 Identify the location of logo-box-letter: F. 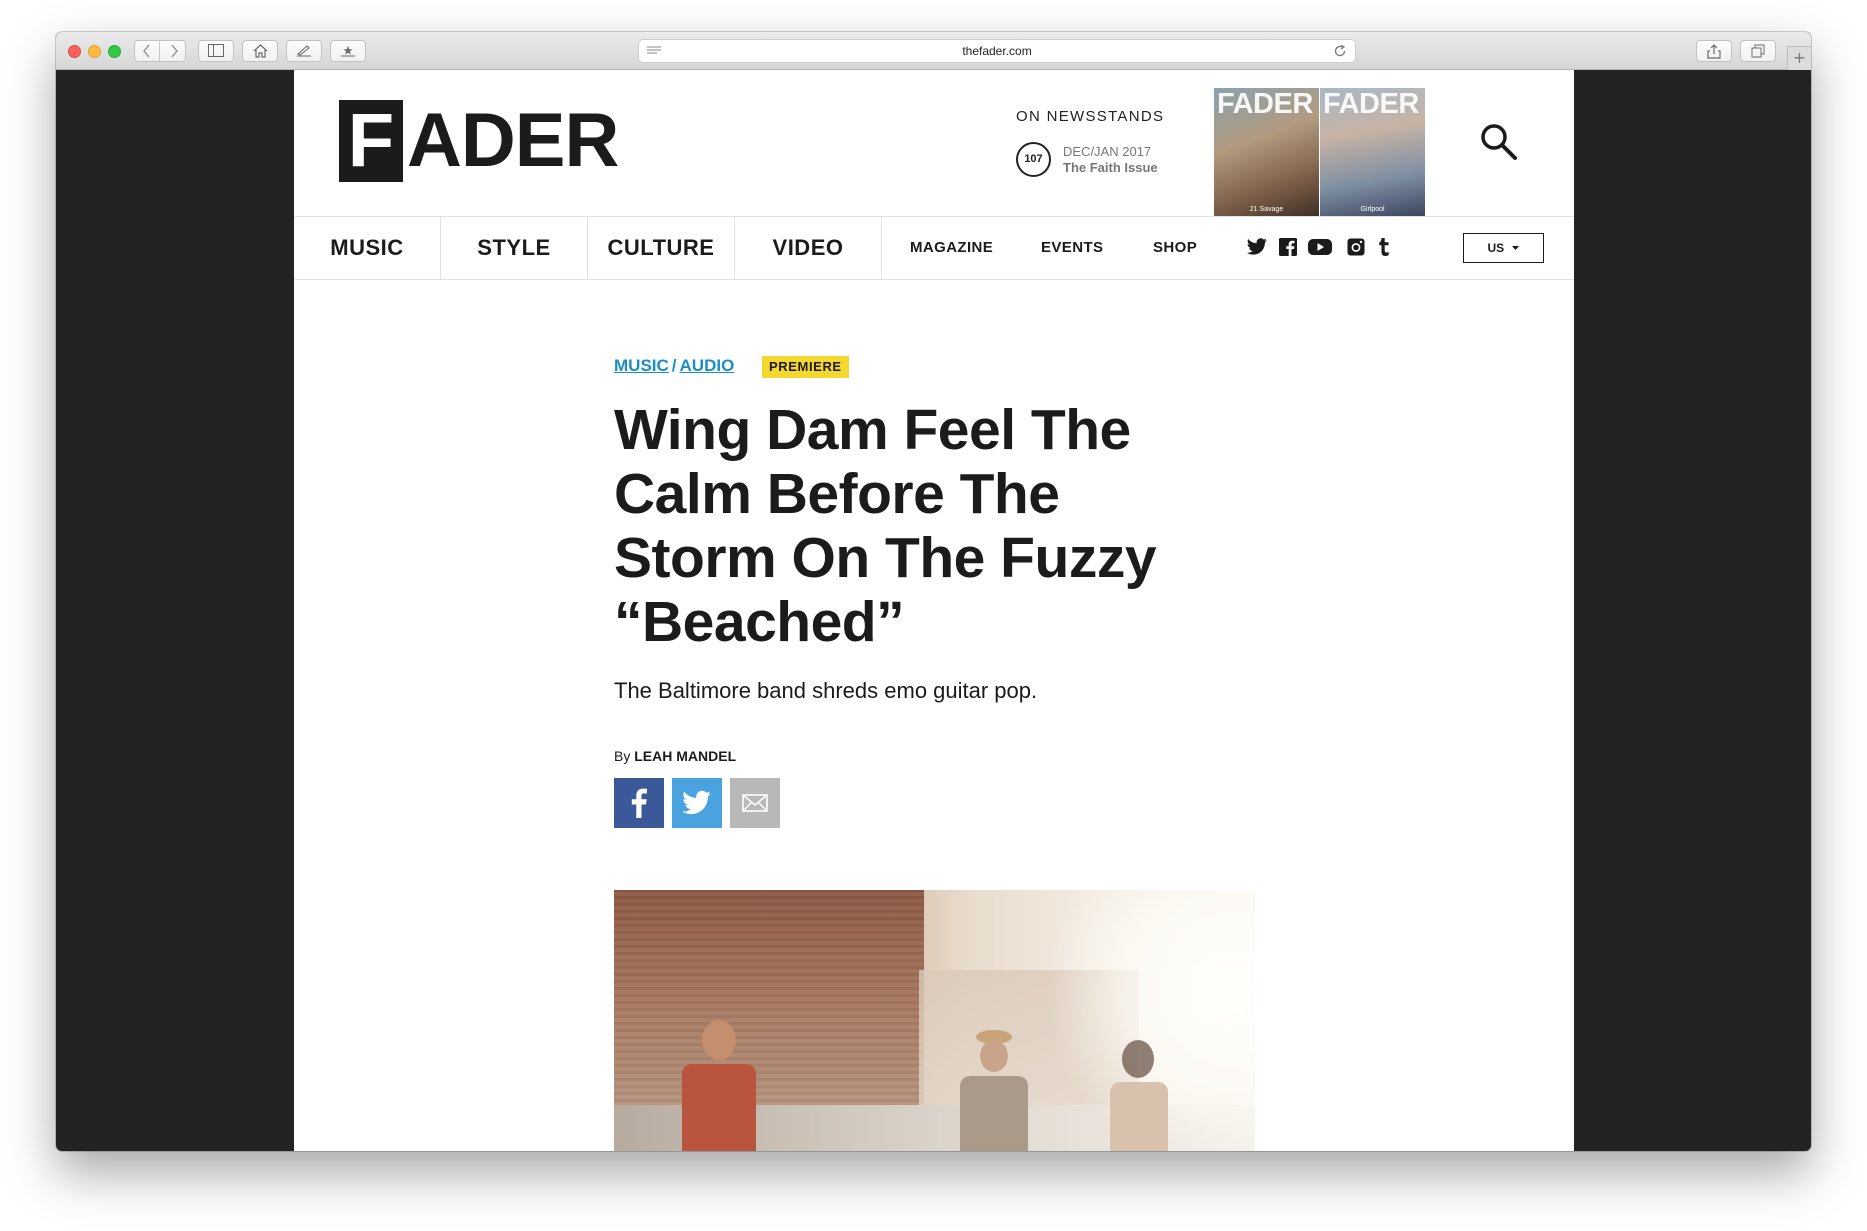
(371, 141).